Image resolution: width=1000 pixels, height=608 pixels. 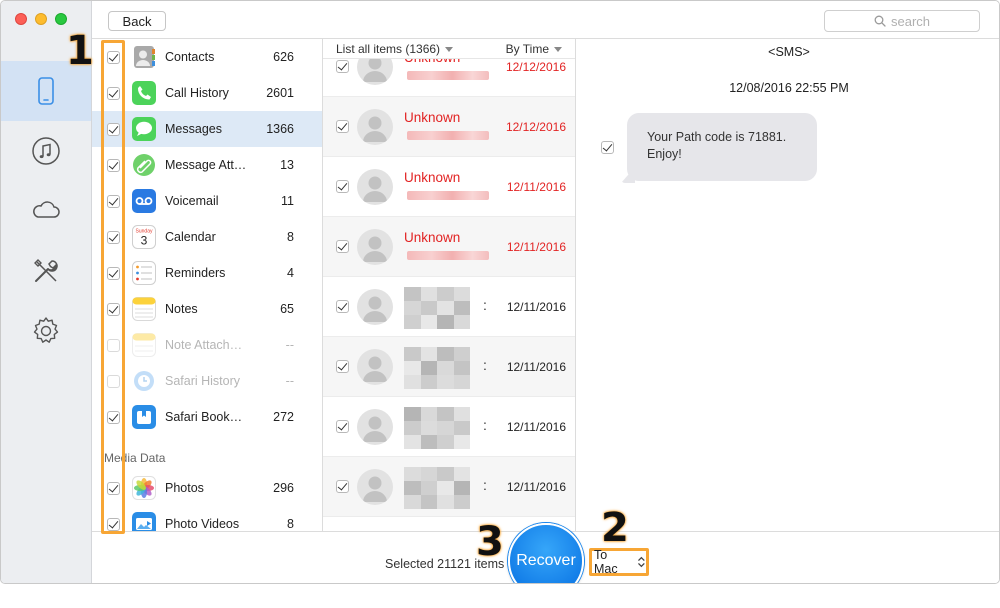 What do you see at coordinates (61, 19) in the screenshot?
I see `zoom-window-button` at bounding box center [61, 19].